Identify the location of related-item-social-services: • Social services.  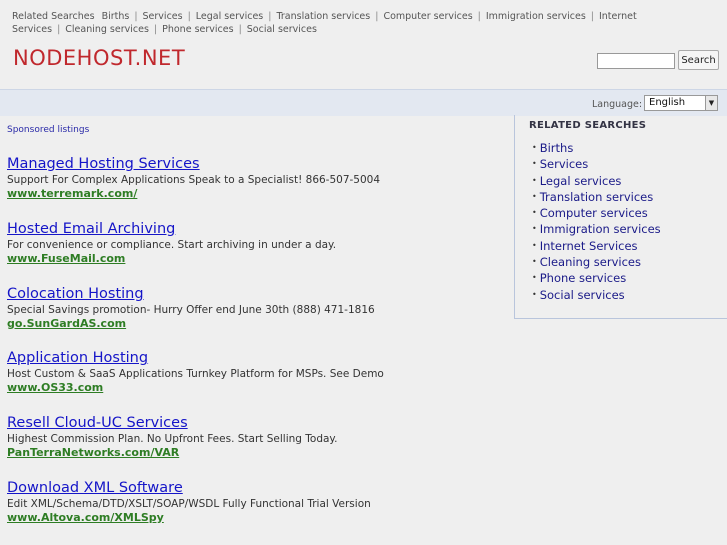
(596, 295).